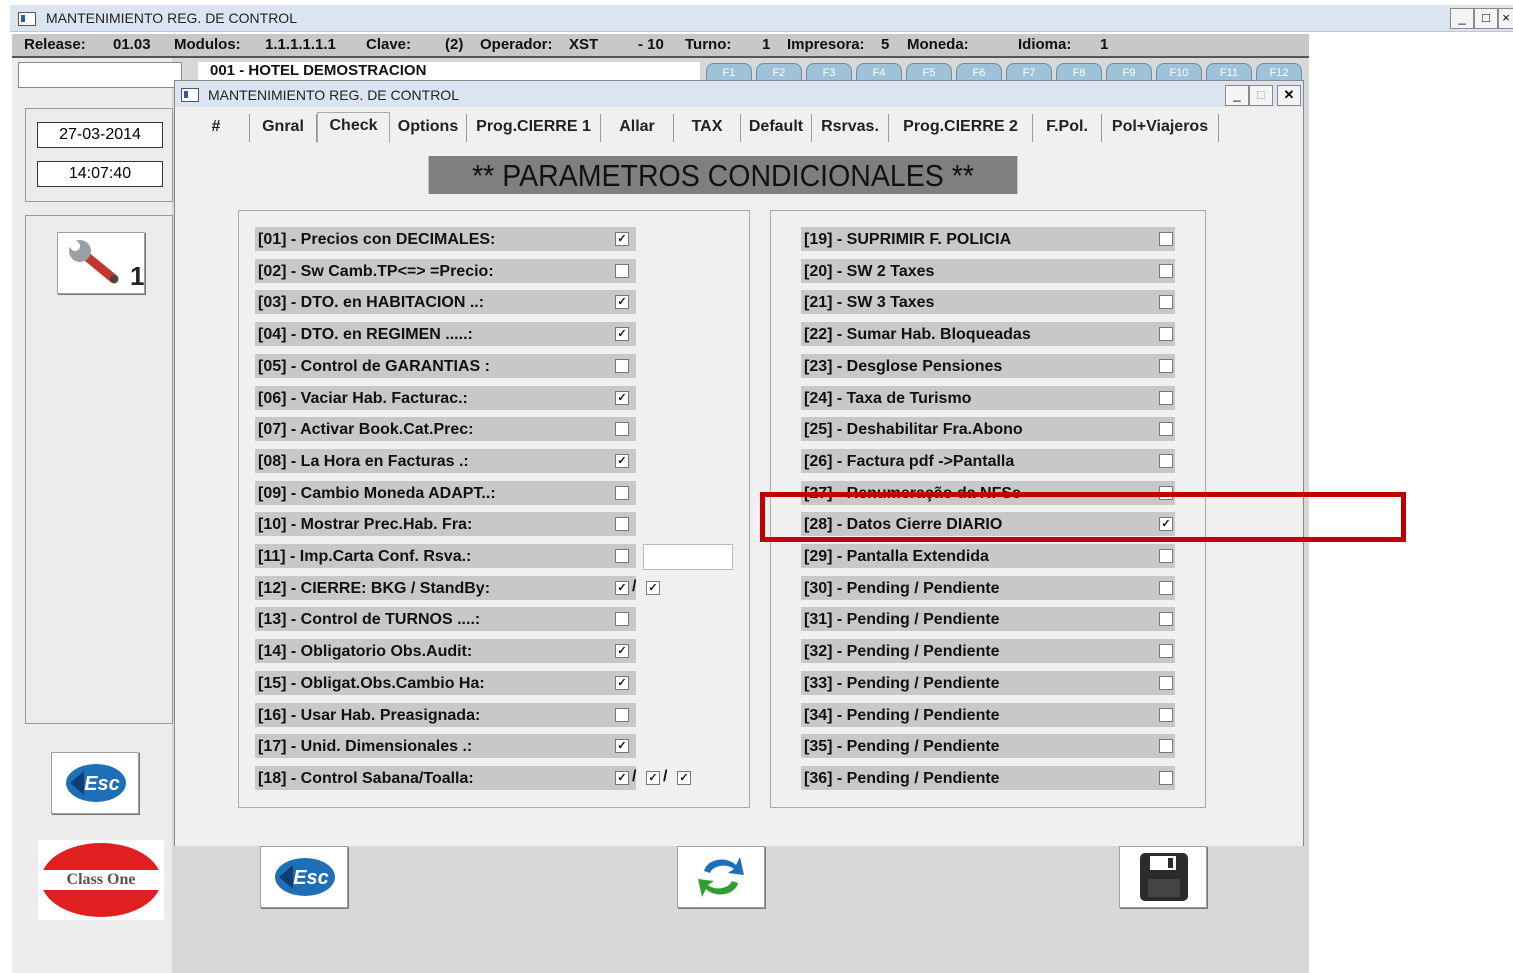 This screenshot has width=1513, height=973. Describe the element at coordinates (707, 128) in the screenshot. I see `tab-tax: TAX` at that location.